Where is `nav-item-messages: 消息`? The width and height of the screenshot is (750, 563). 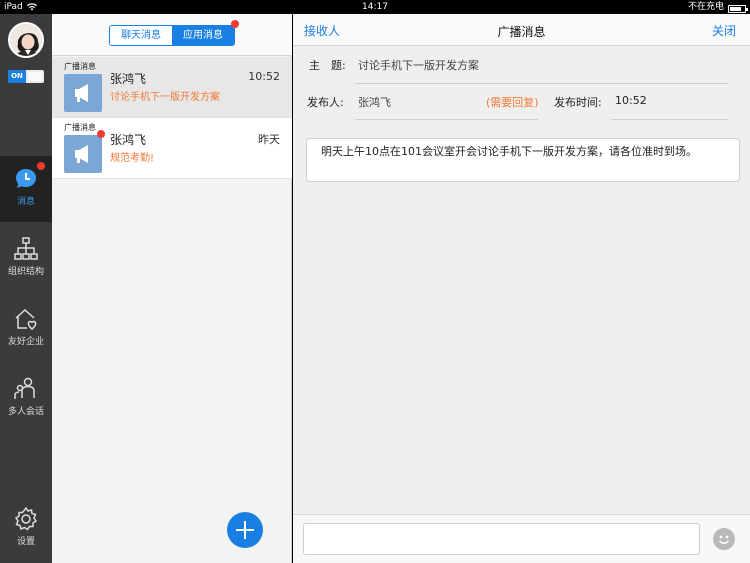 nav-item-messages: 消息 is located at coordinates (26, 189).